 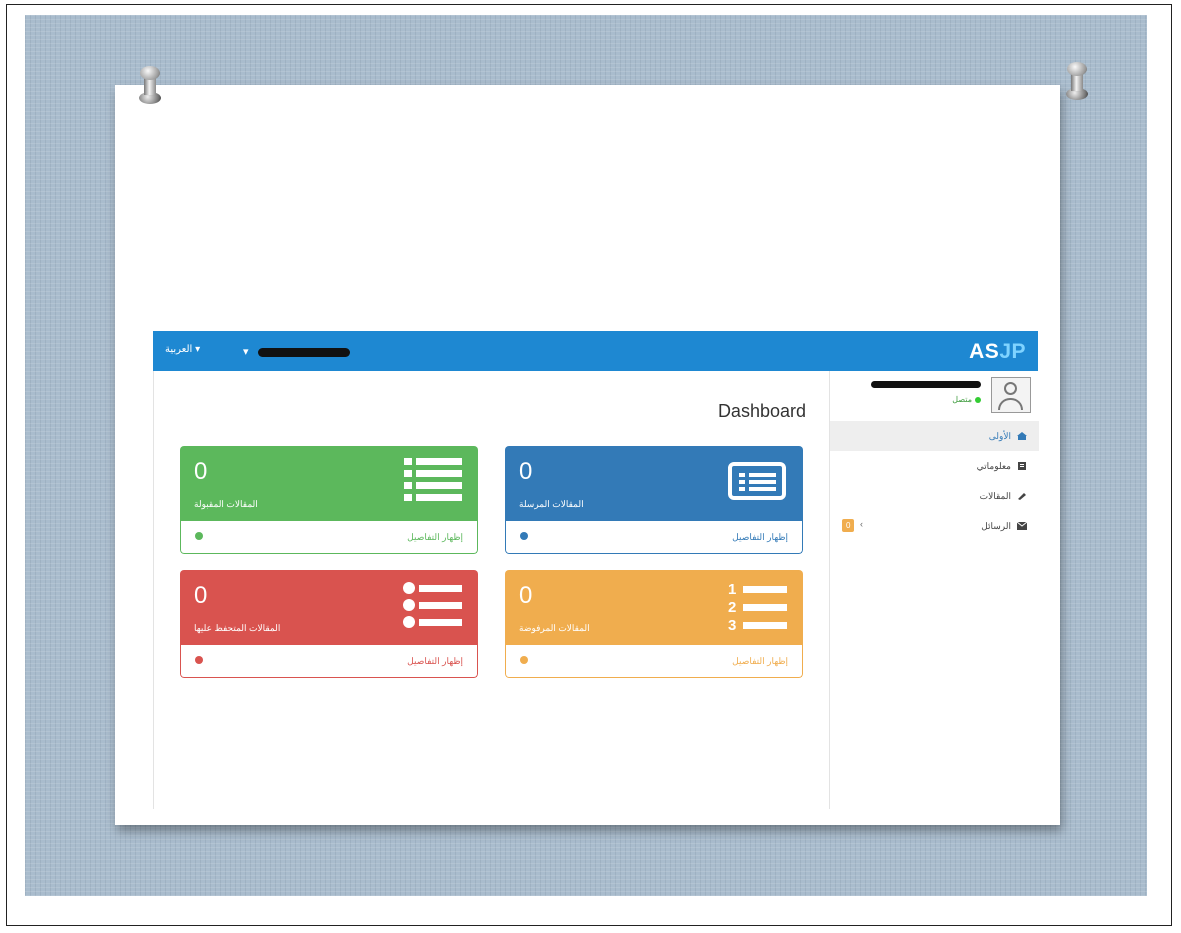 What do you see at coordinates (433, 479) in the screenshot?
I see `list-icon` at bounding box center [433, 479].